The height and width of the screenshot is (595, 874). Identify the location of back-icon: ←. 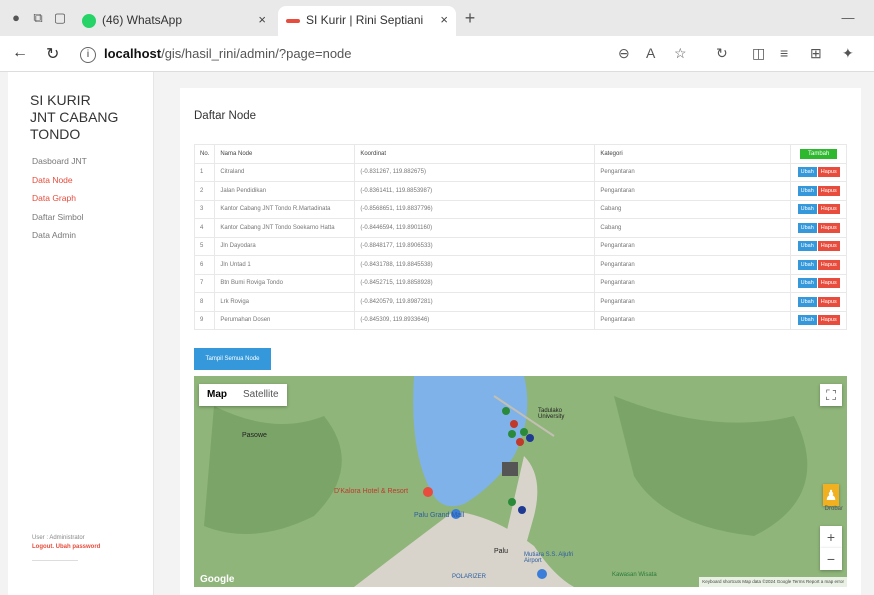
(20, 53).